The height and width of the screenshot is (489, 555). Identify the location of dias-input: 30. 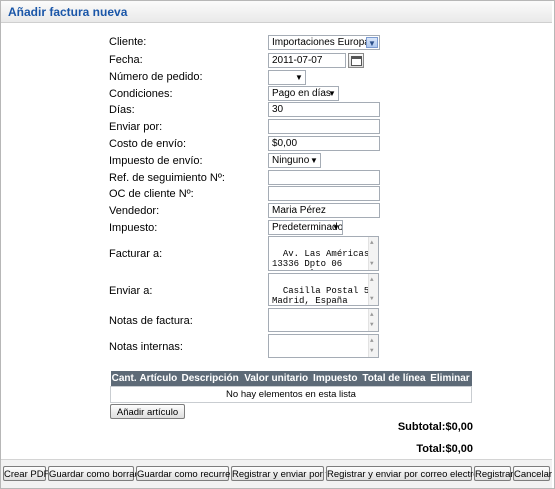
(324, 109).